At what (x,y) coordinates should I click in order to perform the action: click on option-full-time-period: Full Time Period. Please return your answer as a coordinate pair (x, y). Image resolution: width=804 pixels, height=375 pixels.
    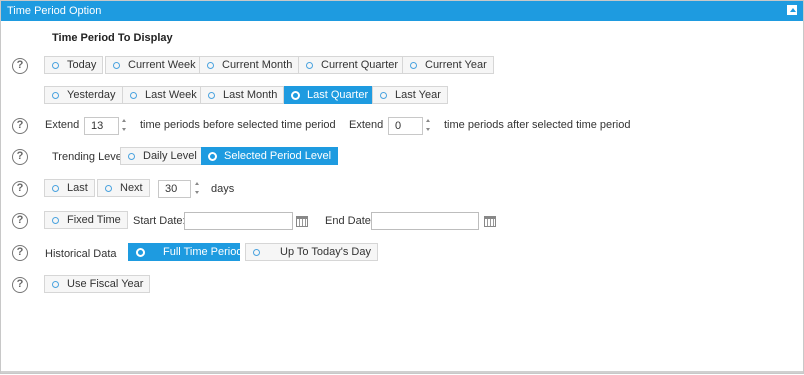
    Looking at the image, I should click on (185, 252).